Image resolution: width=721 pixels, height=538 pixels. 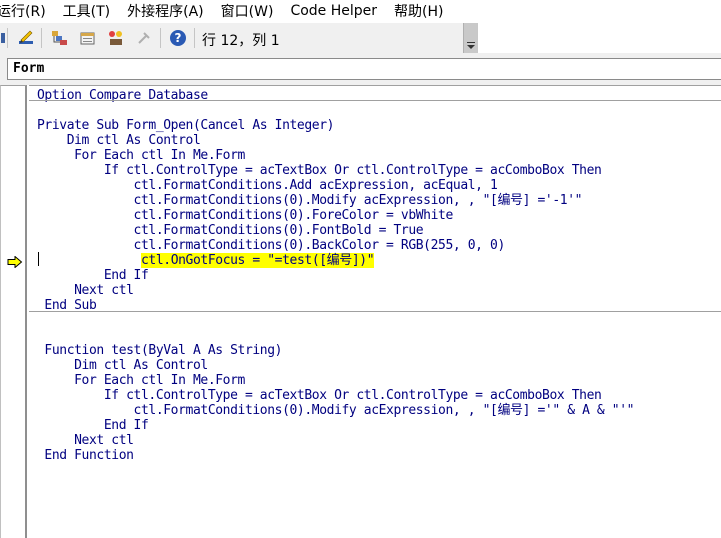 I want to click on menu-window: 窗口(W), so click(x=247, y=11).